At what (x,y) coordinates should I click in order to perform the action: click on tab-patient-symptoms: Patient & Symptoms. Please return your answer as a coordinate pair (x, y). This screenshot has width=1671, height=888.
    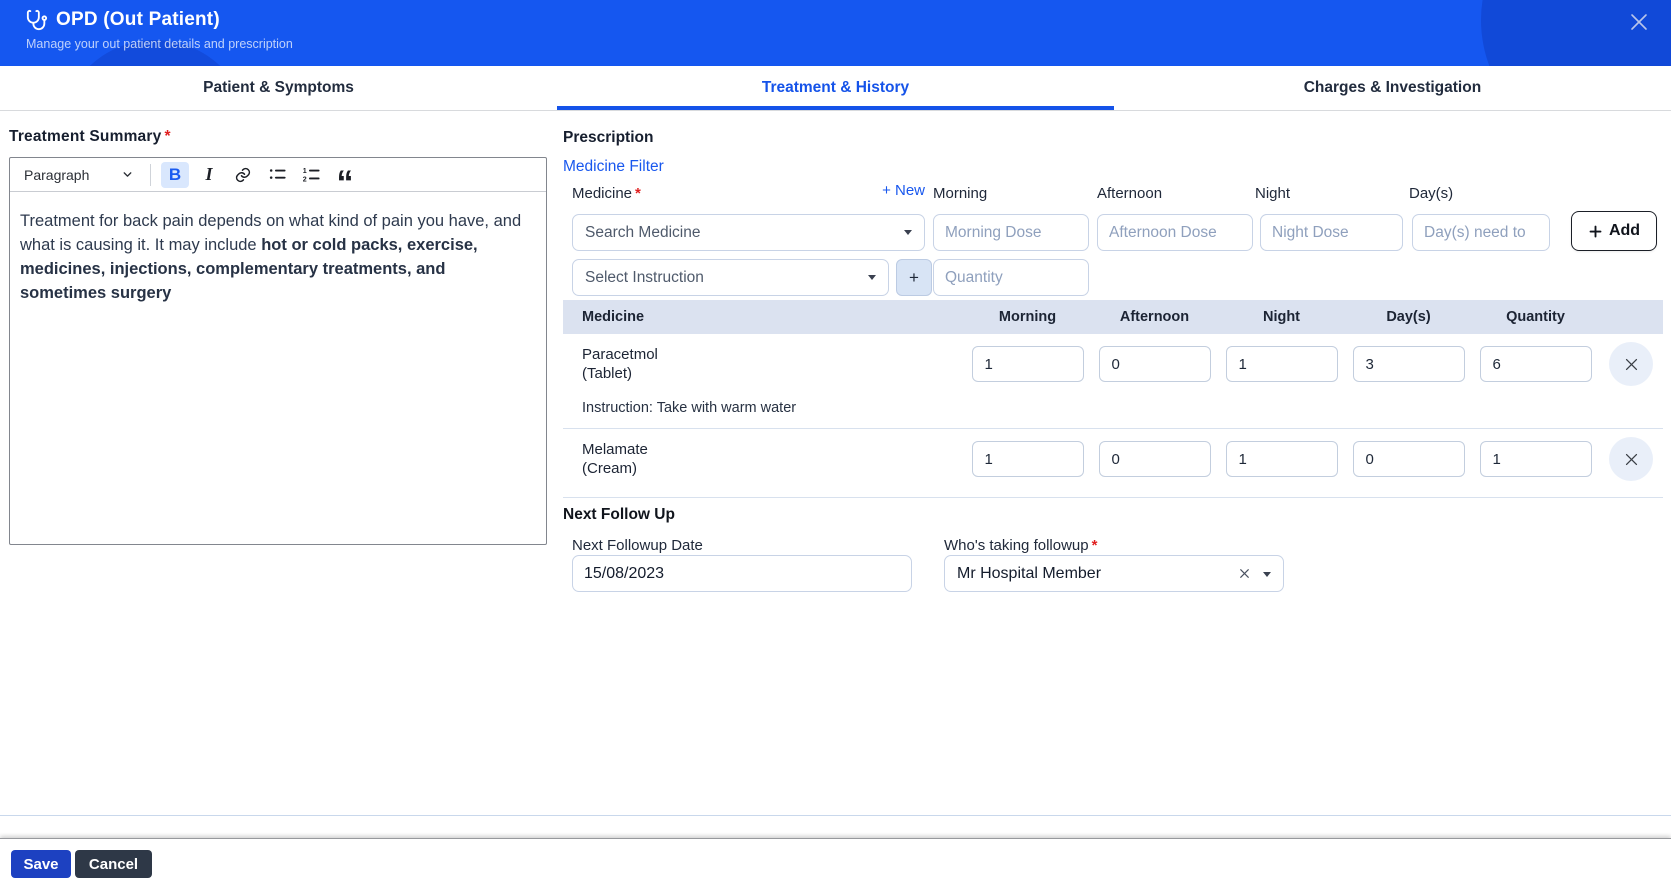
    Looking at the image, I should click on (278, 88).